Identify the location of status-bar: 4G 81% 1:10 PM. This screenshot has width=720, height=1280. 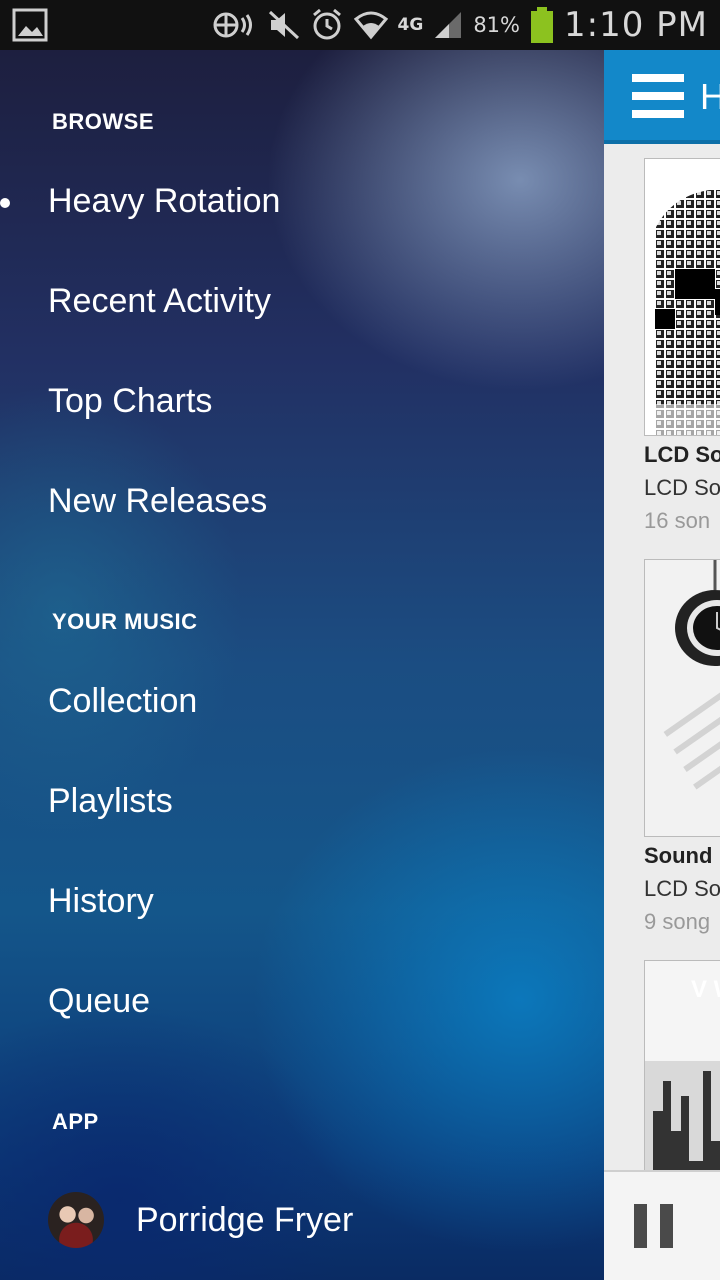
(360, 25).